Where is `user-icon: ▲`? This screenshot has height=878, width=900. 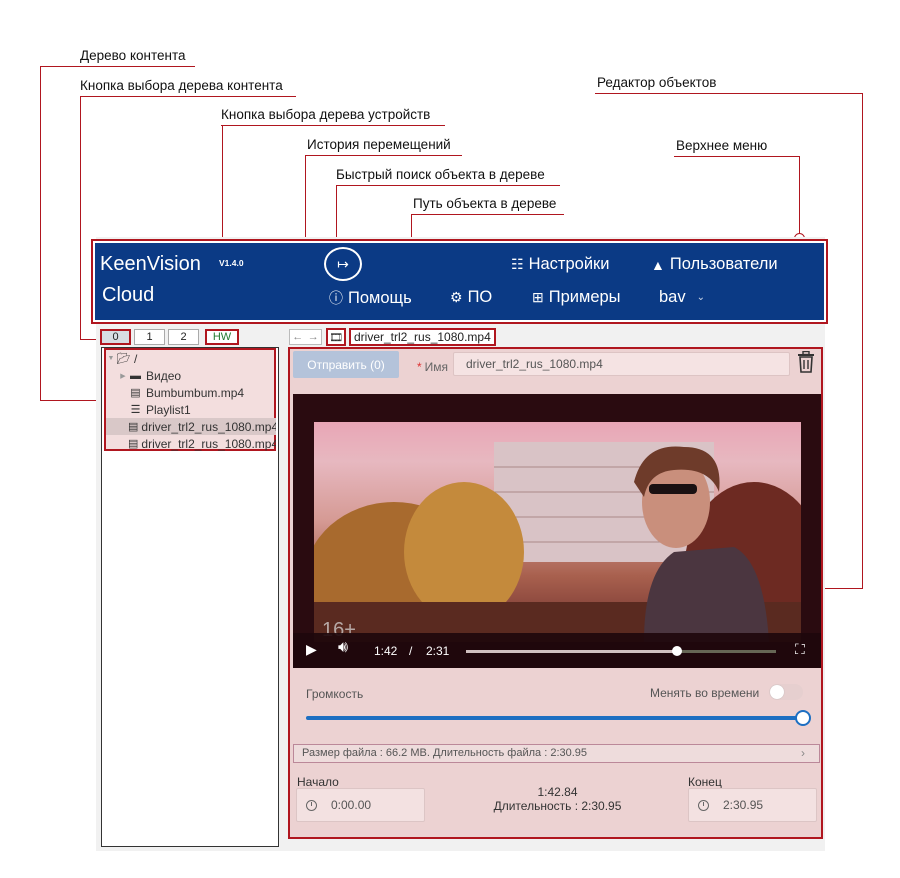
user-icon: ▲ is located at coordinates (658, 264).